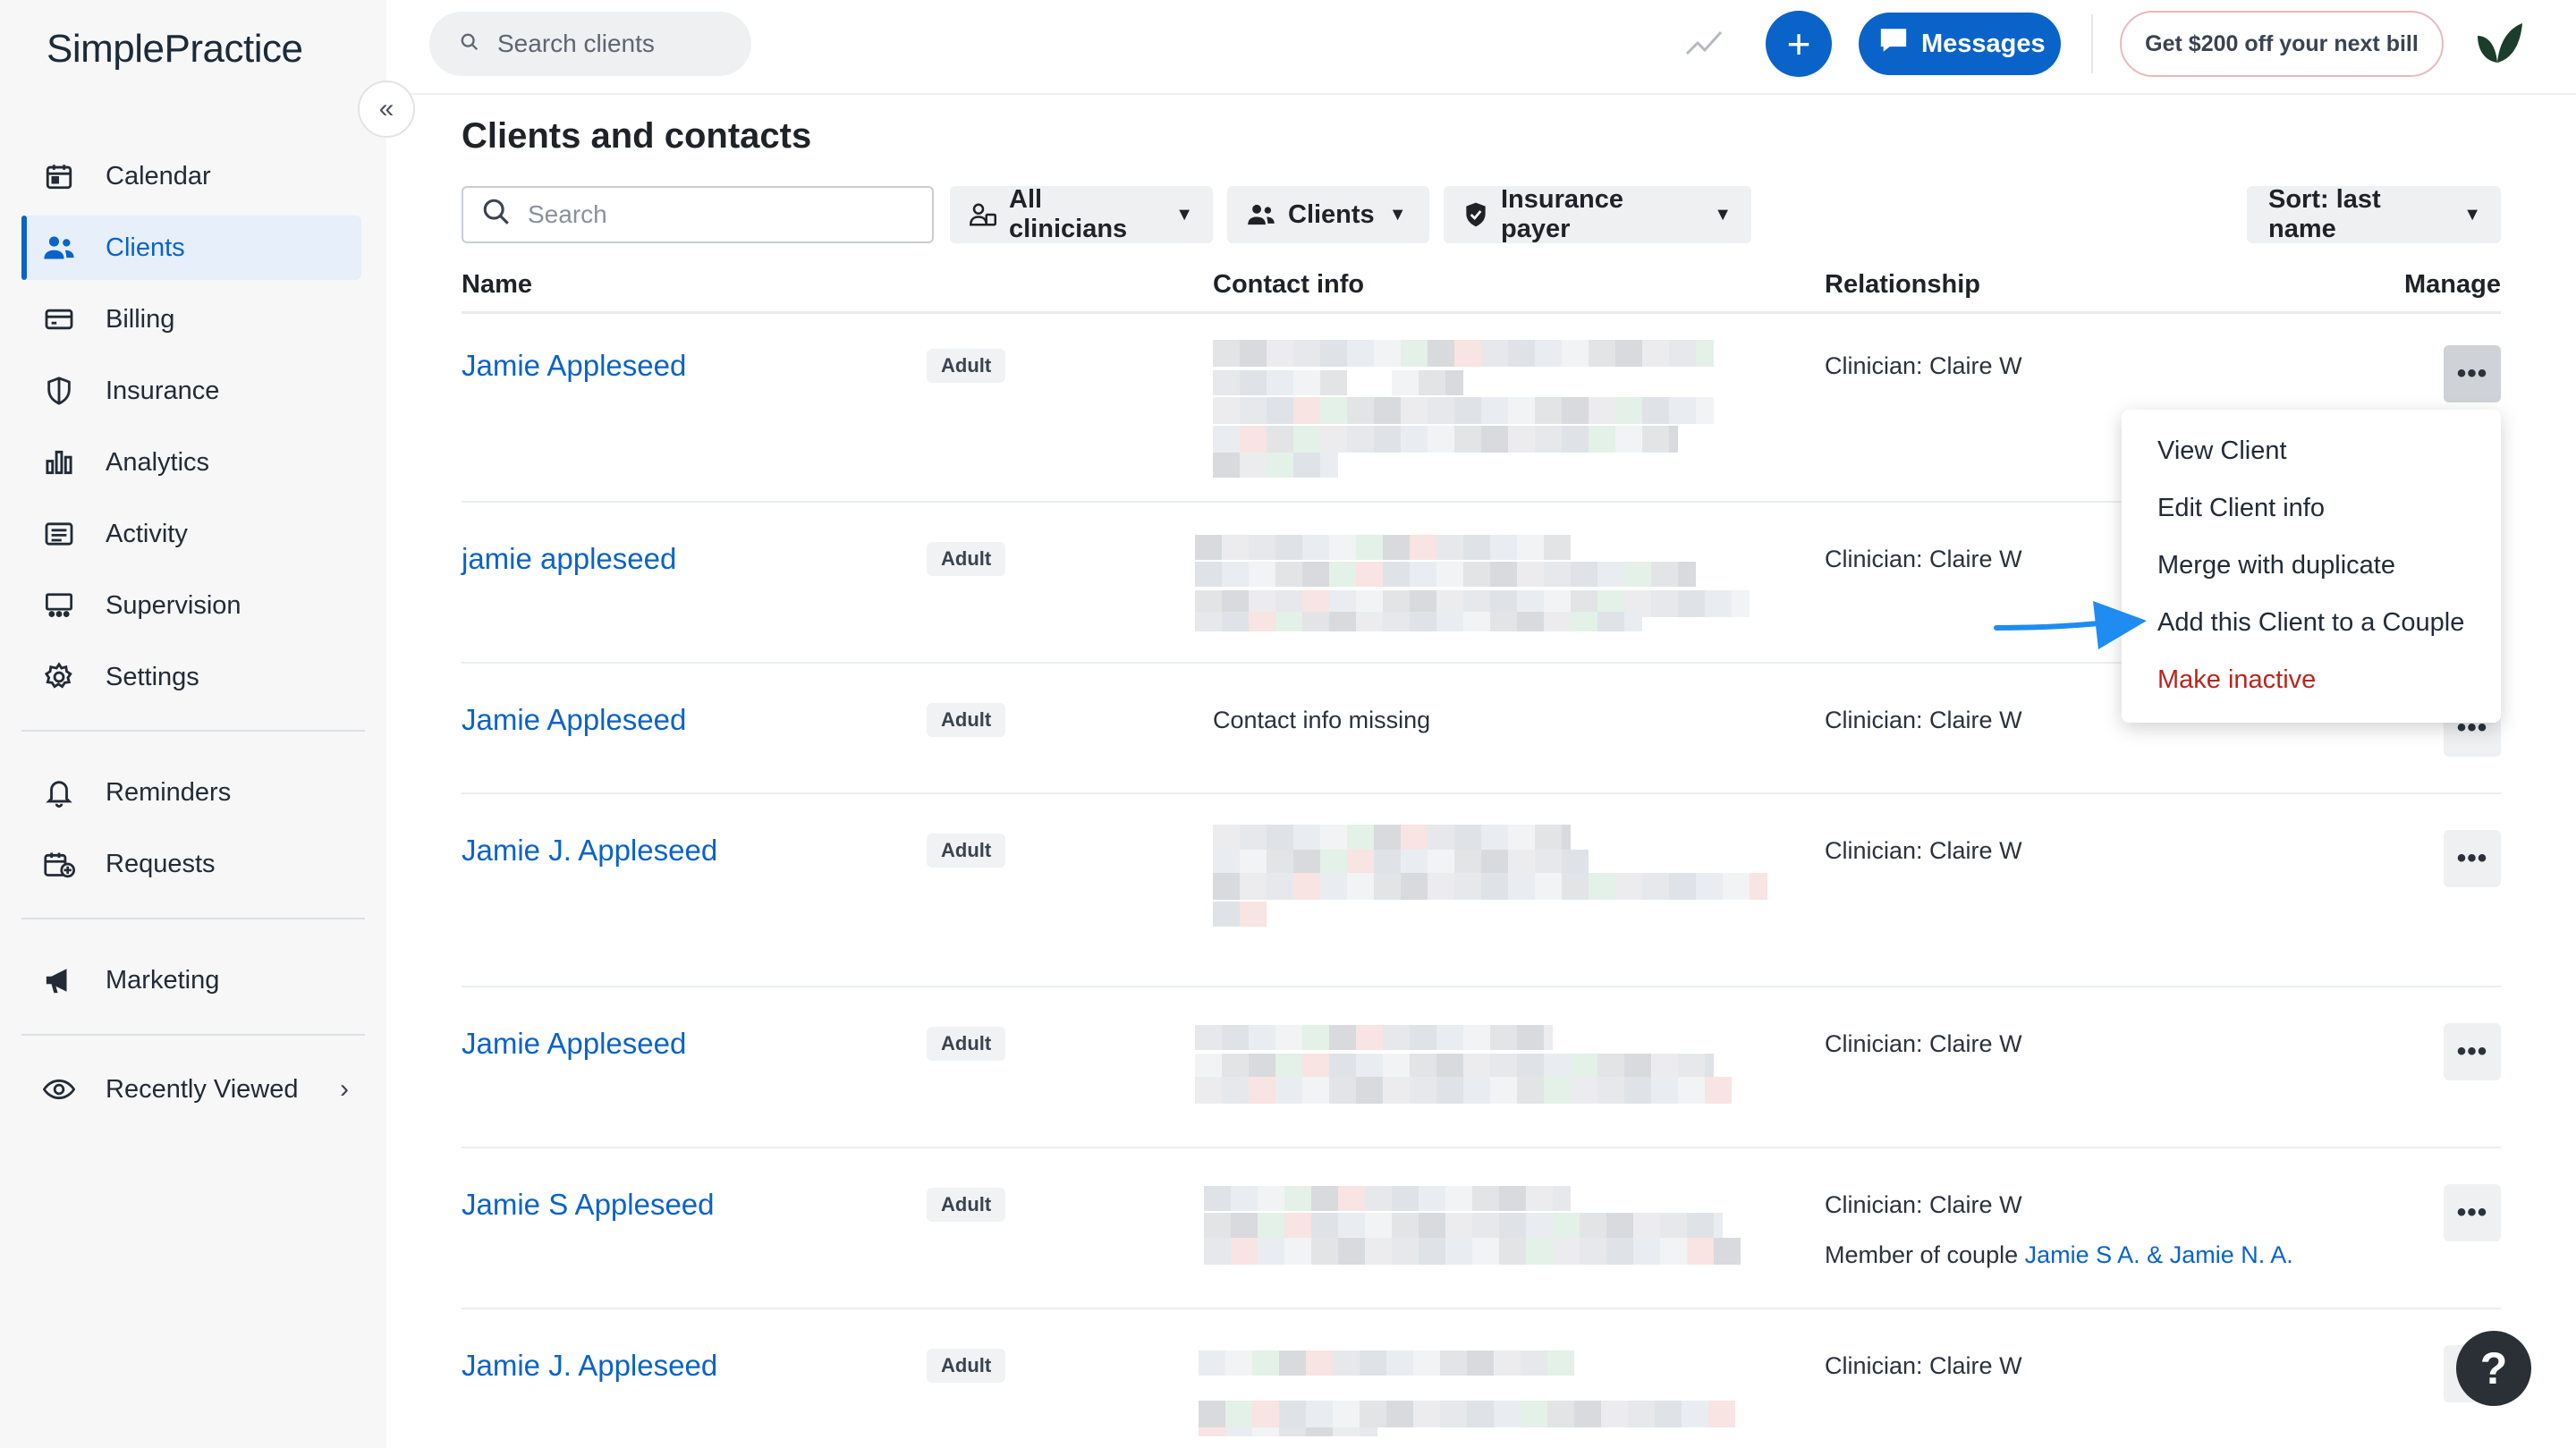 The image size is (2576, 1448). Describe the element at coordinates (1704, 43) in the screenshot. I see `trend-icon` at that location.